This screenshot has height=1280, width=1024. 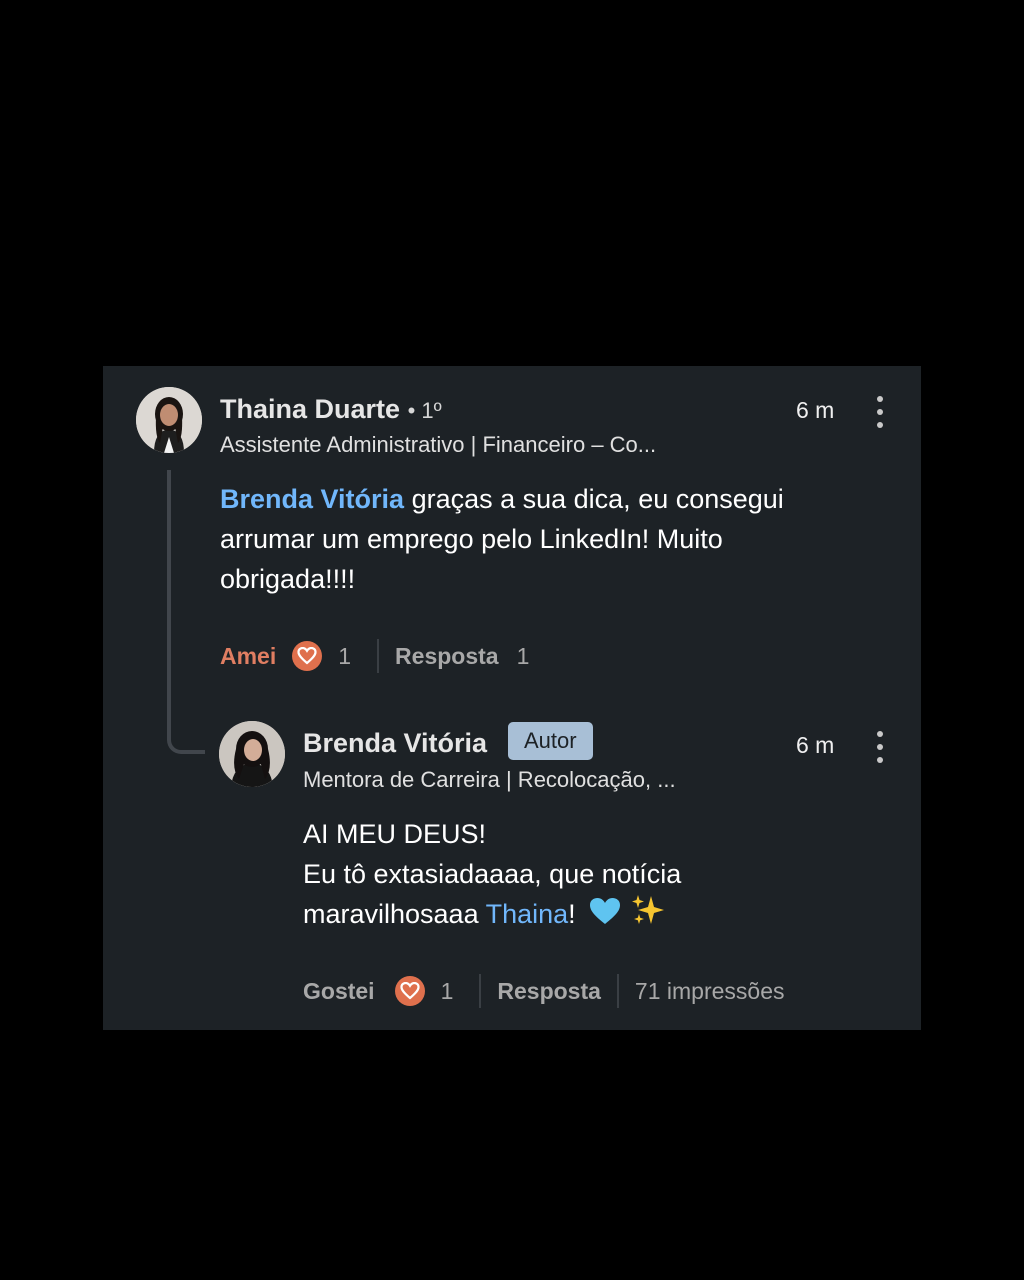 I want to click on reaction-count: 1, so click(x=344, y=656).